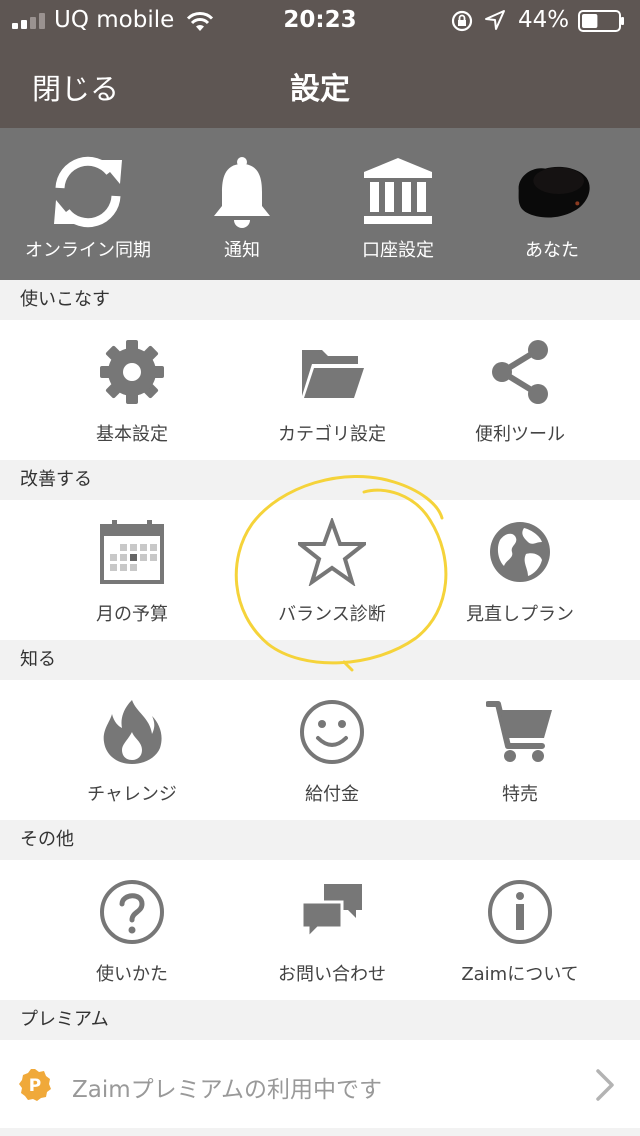  I want to click on svg-text: P, so click(35, 1086).